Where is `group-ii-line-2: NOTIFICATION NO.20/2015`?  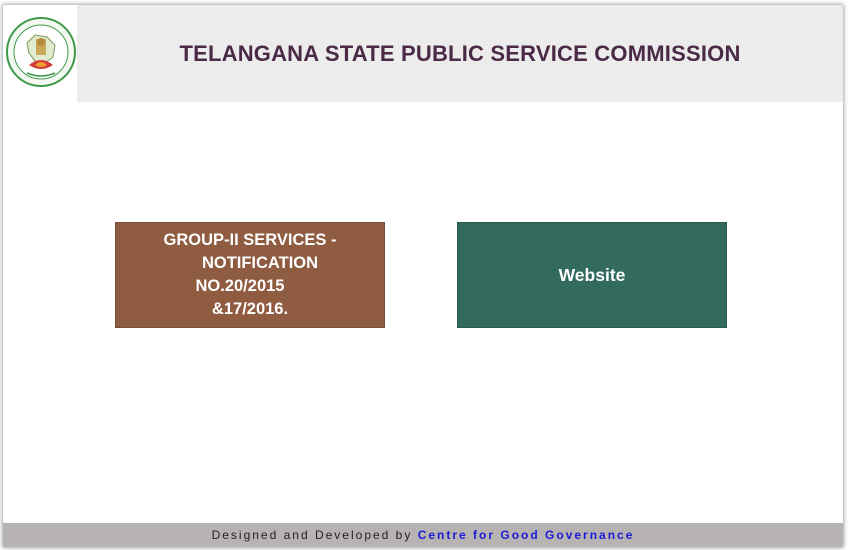
group-ii-line-2: NOTIFICATION NO.20/2015 is located at coordinates (257, 274).